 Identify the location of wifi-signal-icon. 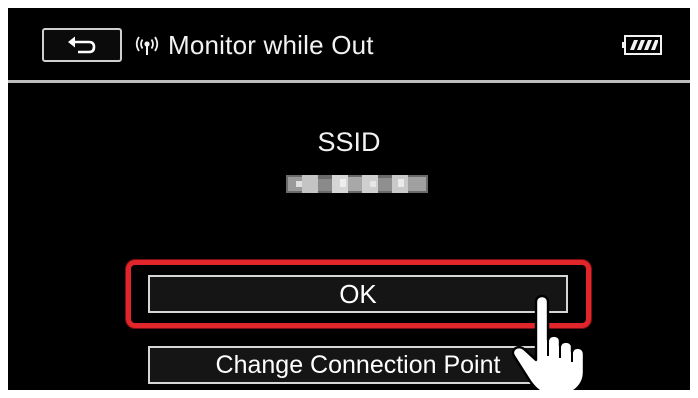
(147, 45).